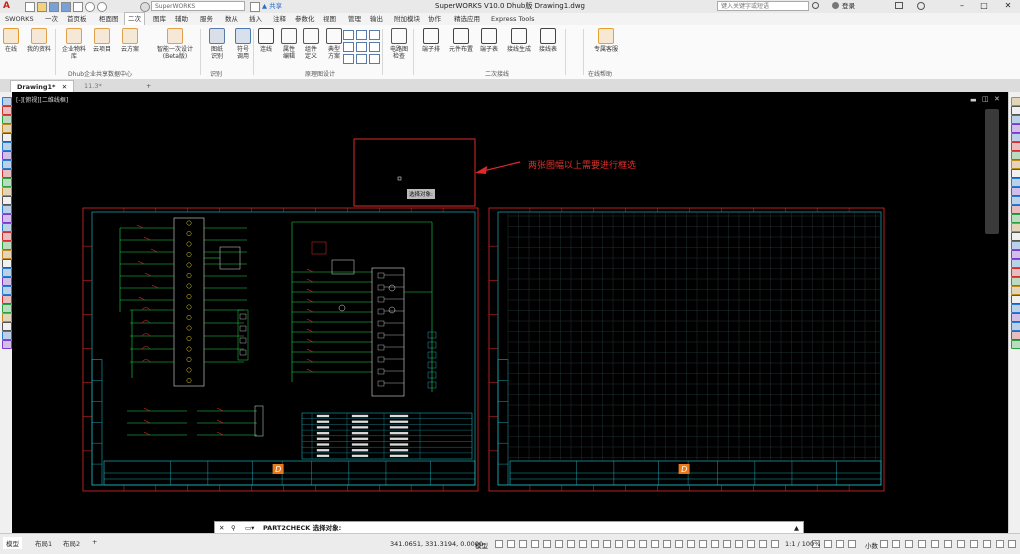  Describe the element at coordinates (407, 19) in the screenshot. I see `menu-tab: 附加模块` at that location.